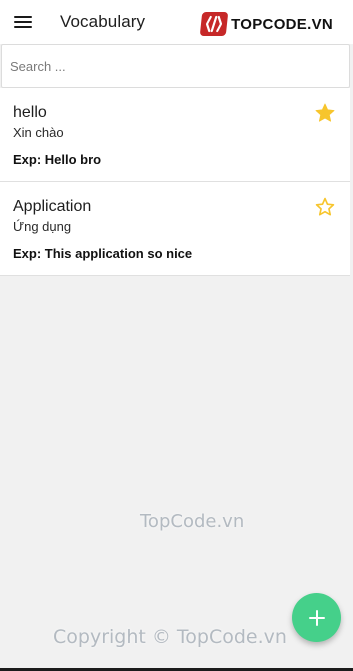 This screenshot has width=353, height=671. I want to click on word-title: Application, so click(52, 206).